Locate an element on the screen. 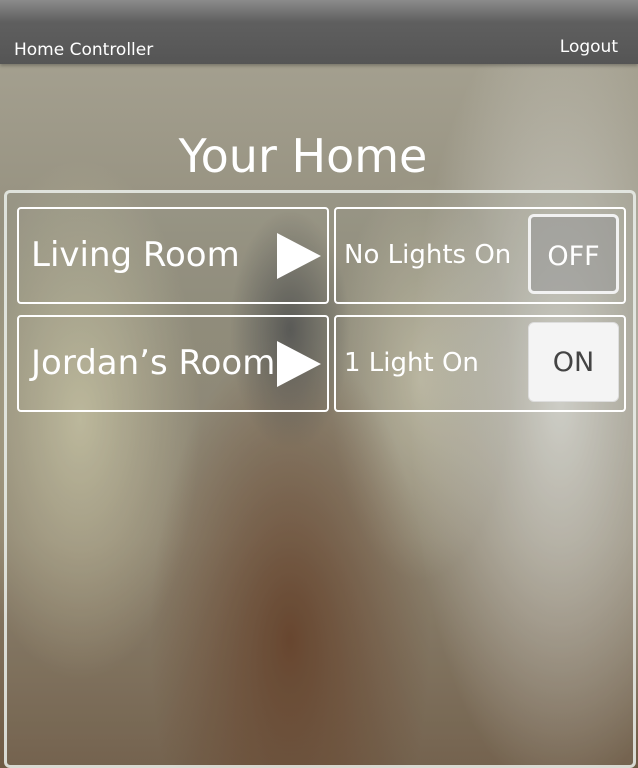 The width and height of the screenshot is (638, 768). room-button-jordans-room: Jordan’s Room is located at coordinates (173, 363).